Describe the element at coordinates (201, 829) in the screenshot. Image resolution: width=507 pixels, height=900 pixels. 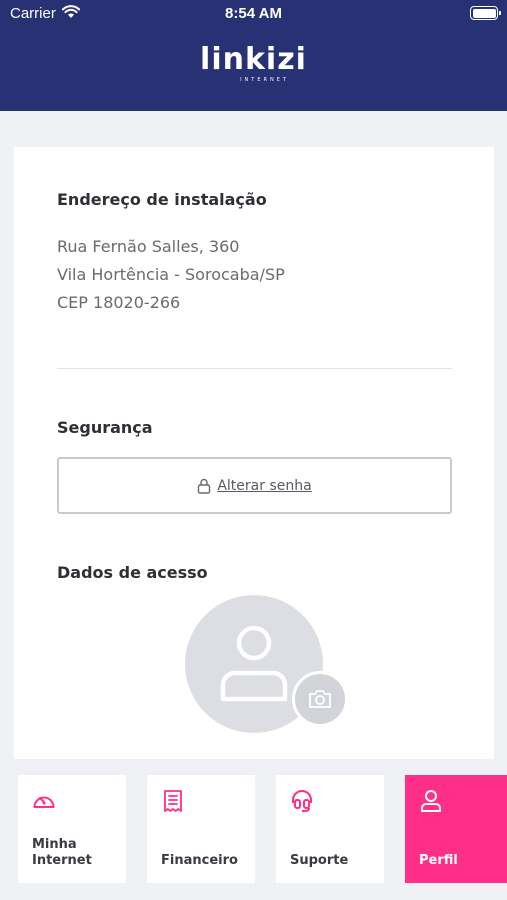
I see `nav-item-financeiro: Financeiro` at that location.